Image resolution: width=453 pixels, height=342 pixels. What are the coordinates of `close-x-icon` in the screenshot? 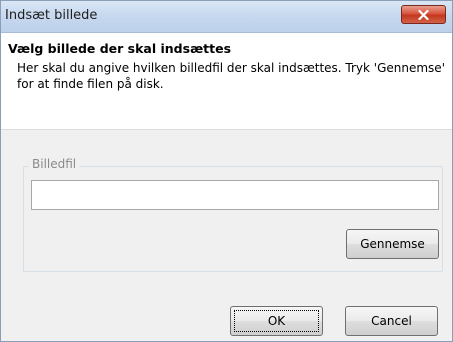 It's located at (423, 14).